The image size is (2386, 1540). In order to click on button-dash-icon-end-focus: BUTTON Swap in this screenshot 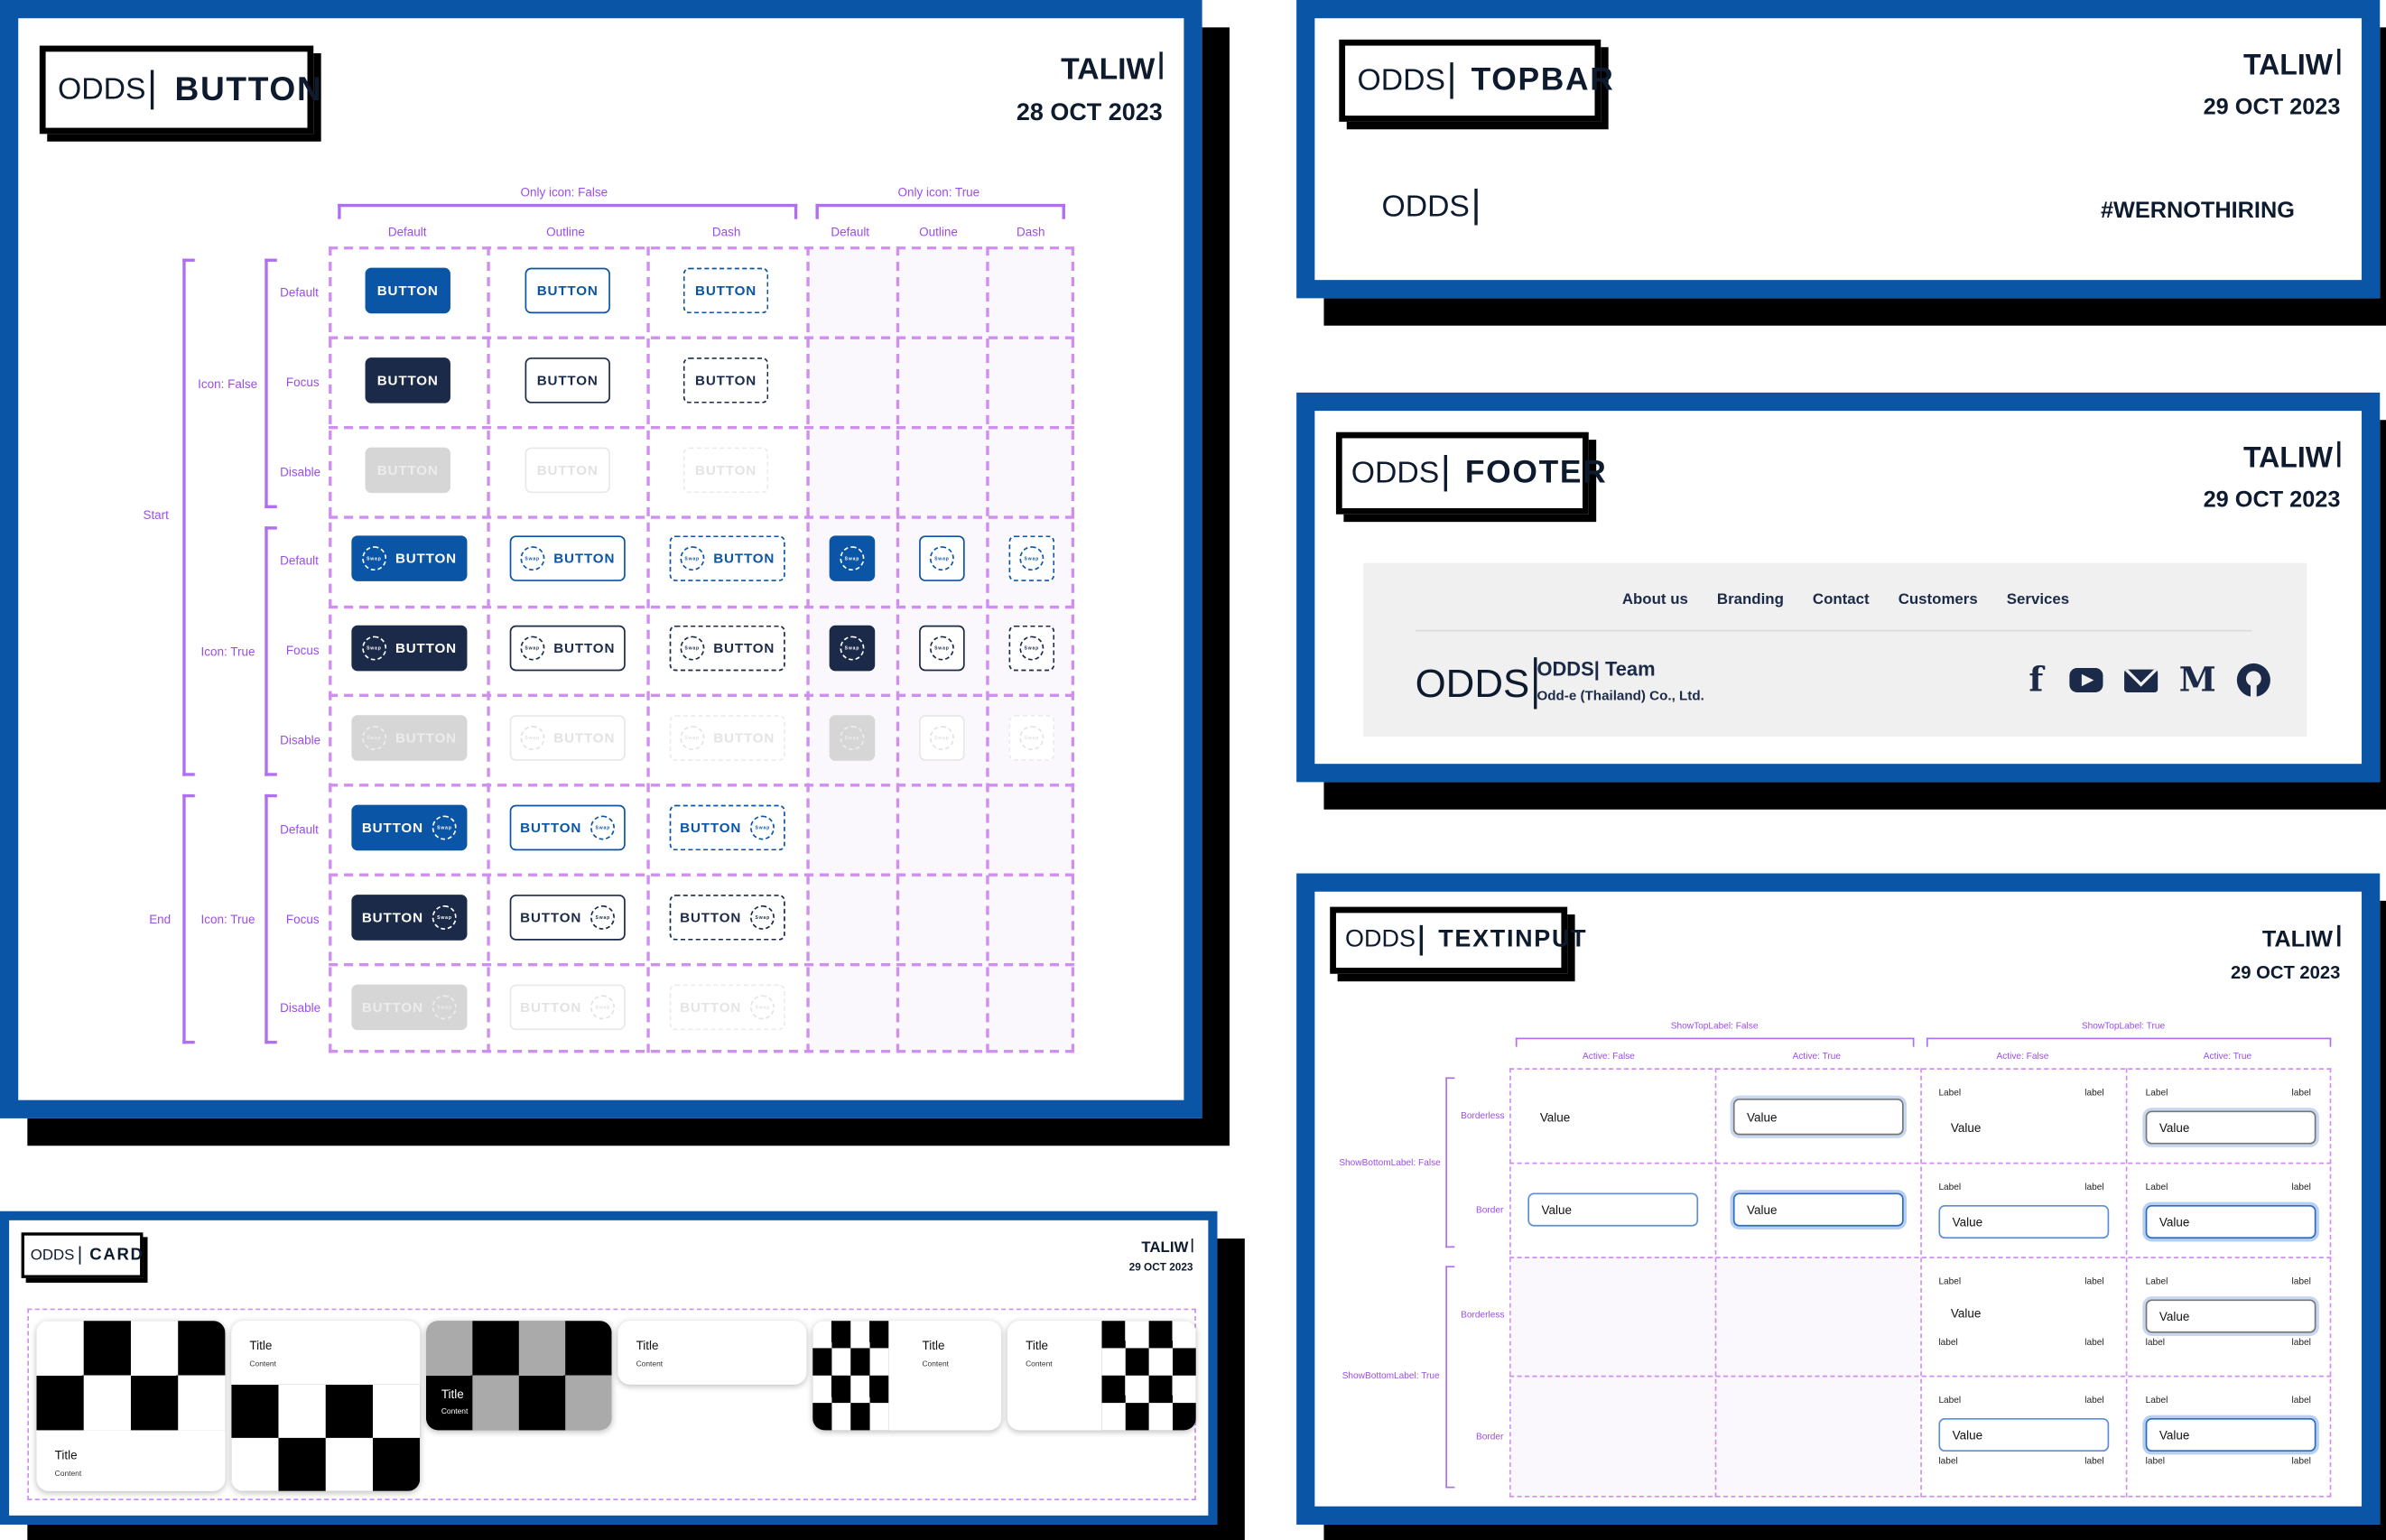, I will do `click(727, 918)`.